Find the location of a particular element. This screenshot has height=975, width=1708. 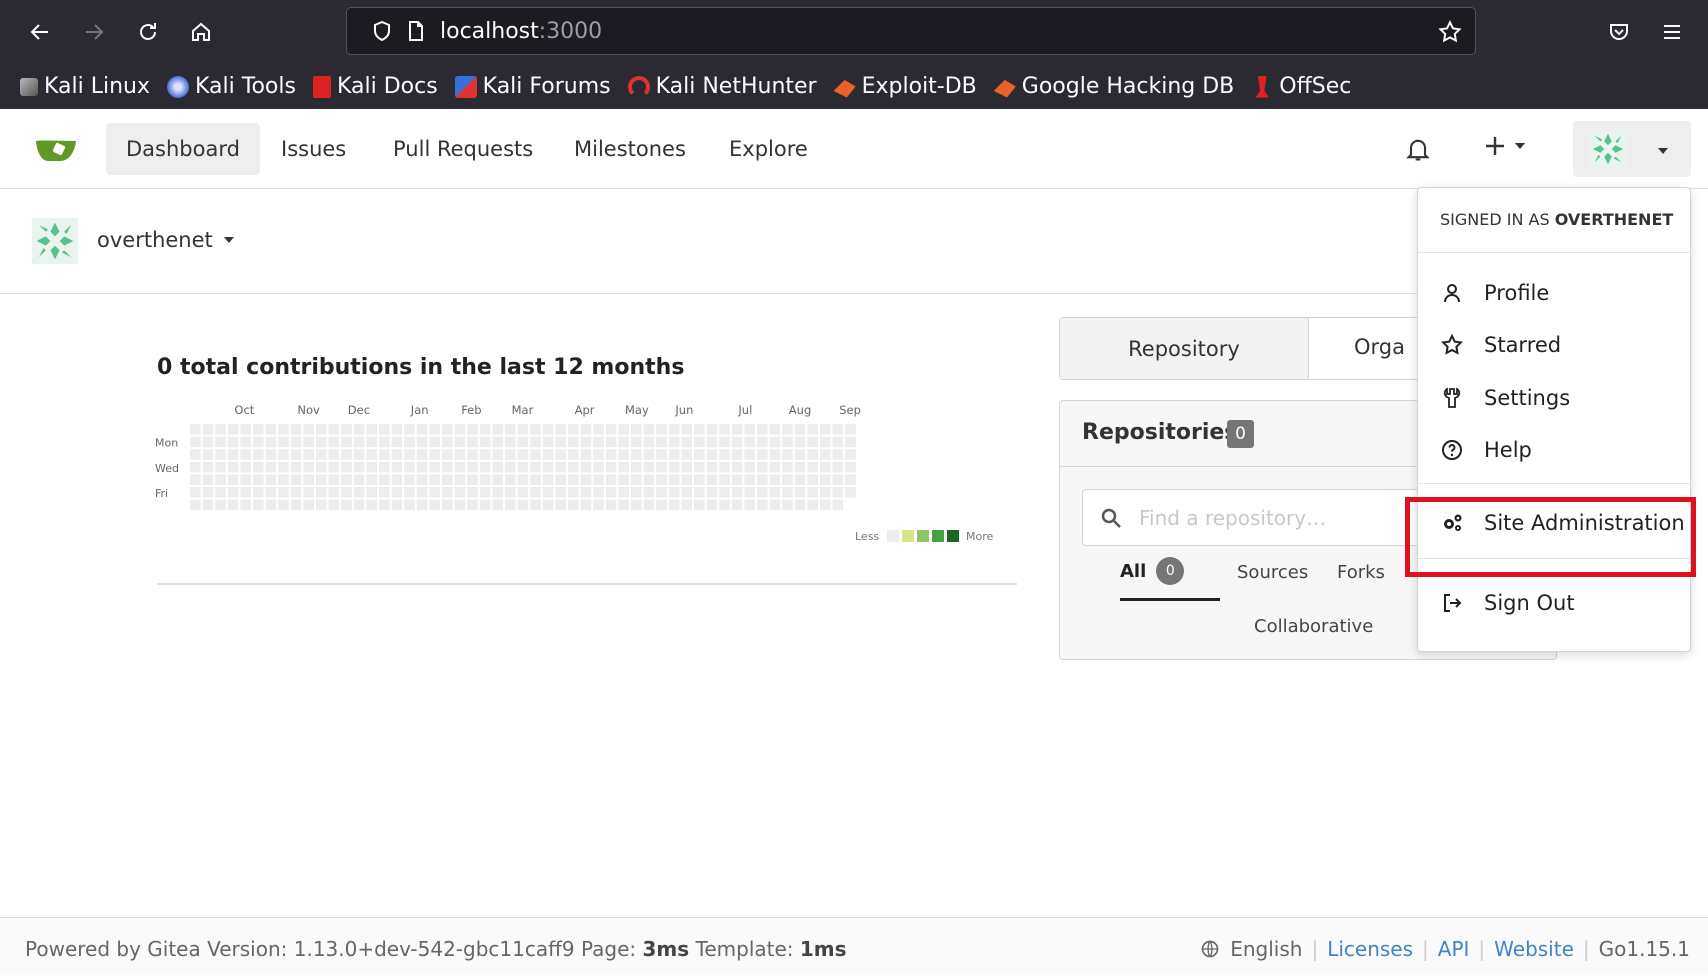

kali-tools-icon is located at coordinates (178, 86).